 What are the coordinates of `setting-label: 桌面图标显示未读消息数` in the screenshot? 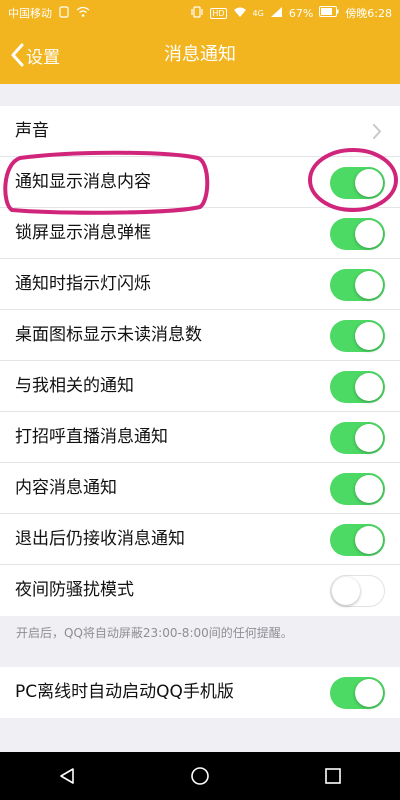 It's located at (108, 335).